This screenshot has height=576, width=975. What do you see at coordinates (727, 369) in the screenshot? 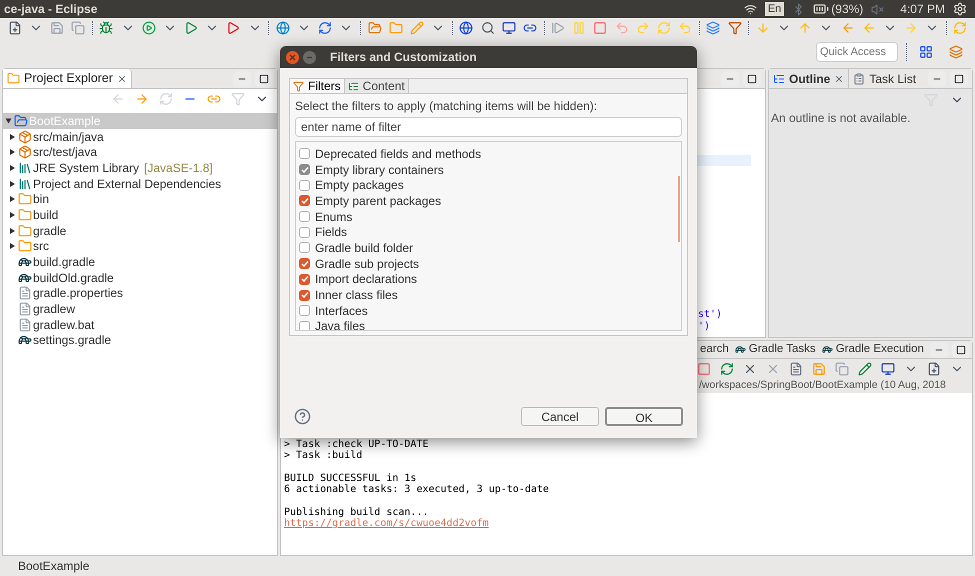
I see `rerun-icon` at bounding box center [727, 369].